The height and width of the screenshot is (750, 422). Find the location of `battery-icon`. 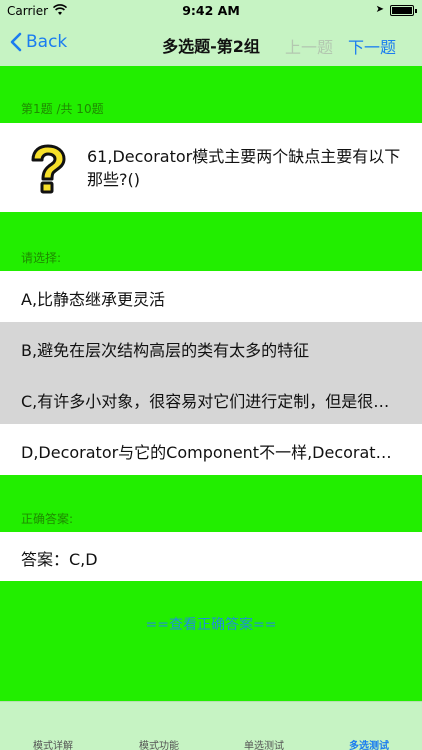

battery-icon is located at coordinates (403, 10).